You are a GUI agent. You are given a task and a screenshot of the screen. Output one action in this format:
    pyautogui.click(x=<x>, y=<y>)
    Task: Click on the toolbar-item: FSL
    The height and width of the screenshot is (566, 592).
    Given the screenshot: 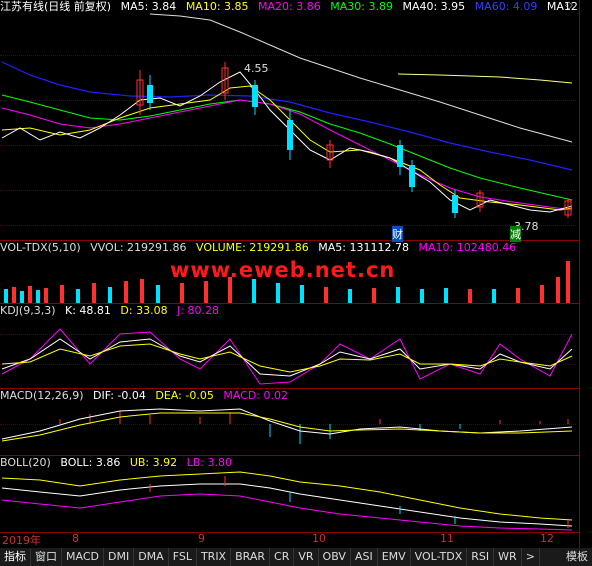 What is the action you would take?
    pyautogui.click(x=183, y=557)
    